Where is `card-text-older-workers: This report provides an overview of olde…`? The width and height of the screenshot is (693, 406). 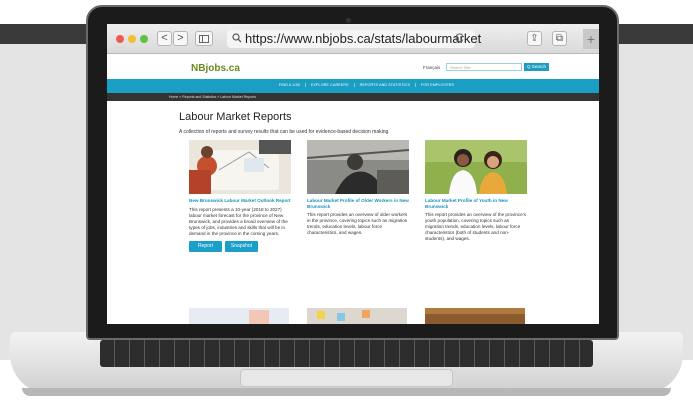 card-text-older-workers: This report provides an overview of olde… is located at coordinates (357, 224).